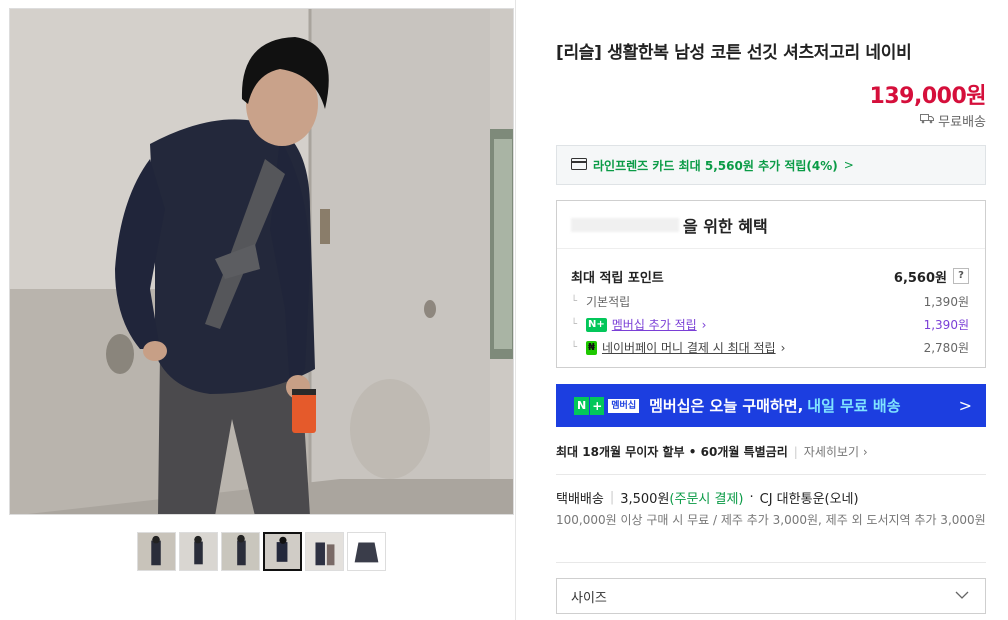 This screenshot has width=1008, height=620. I want to click on naver-plus-icon: N+, so click(596, 324).